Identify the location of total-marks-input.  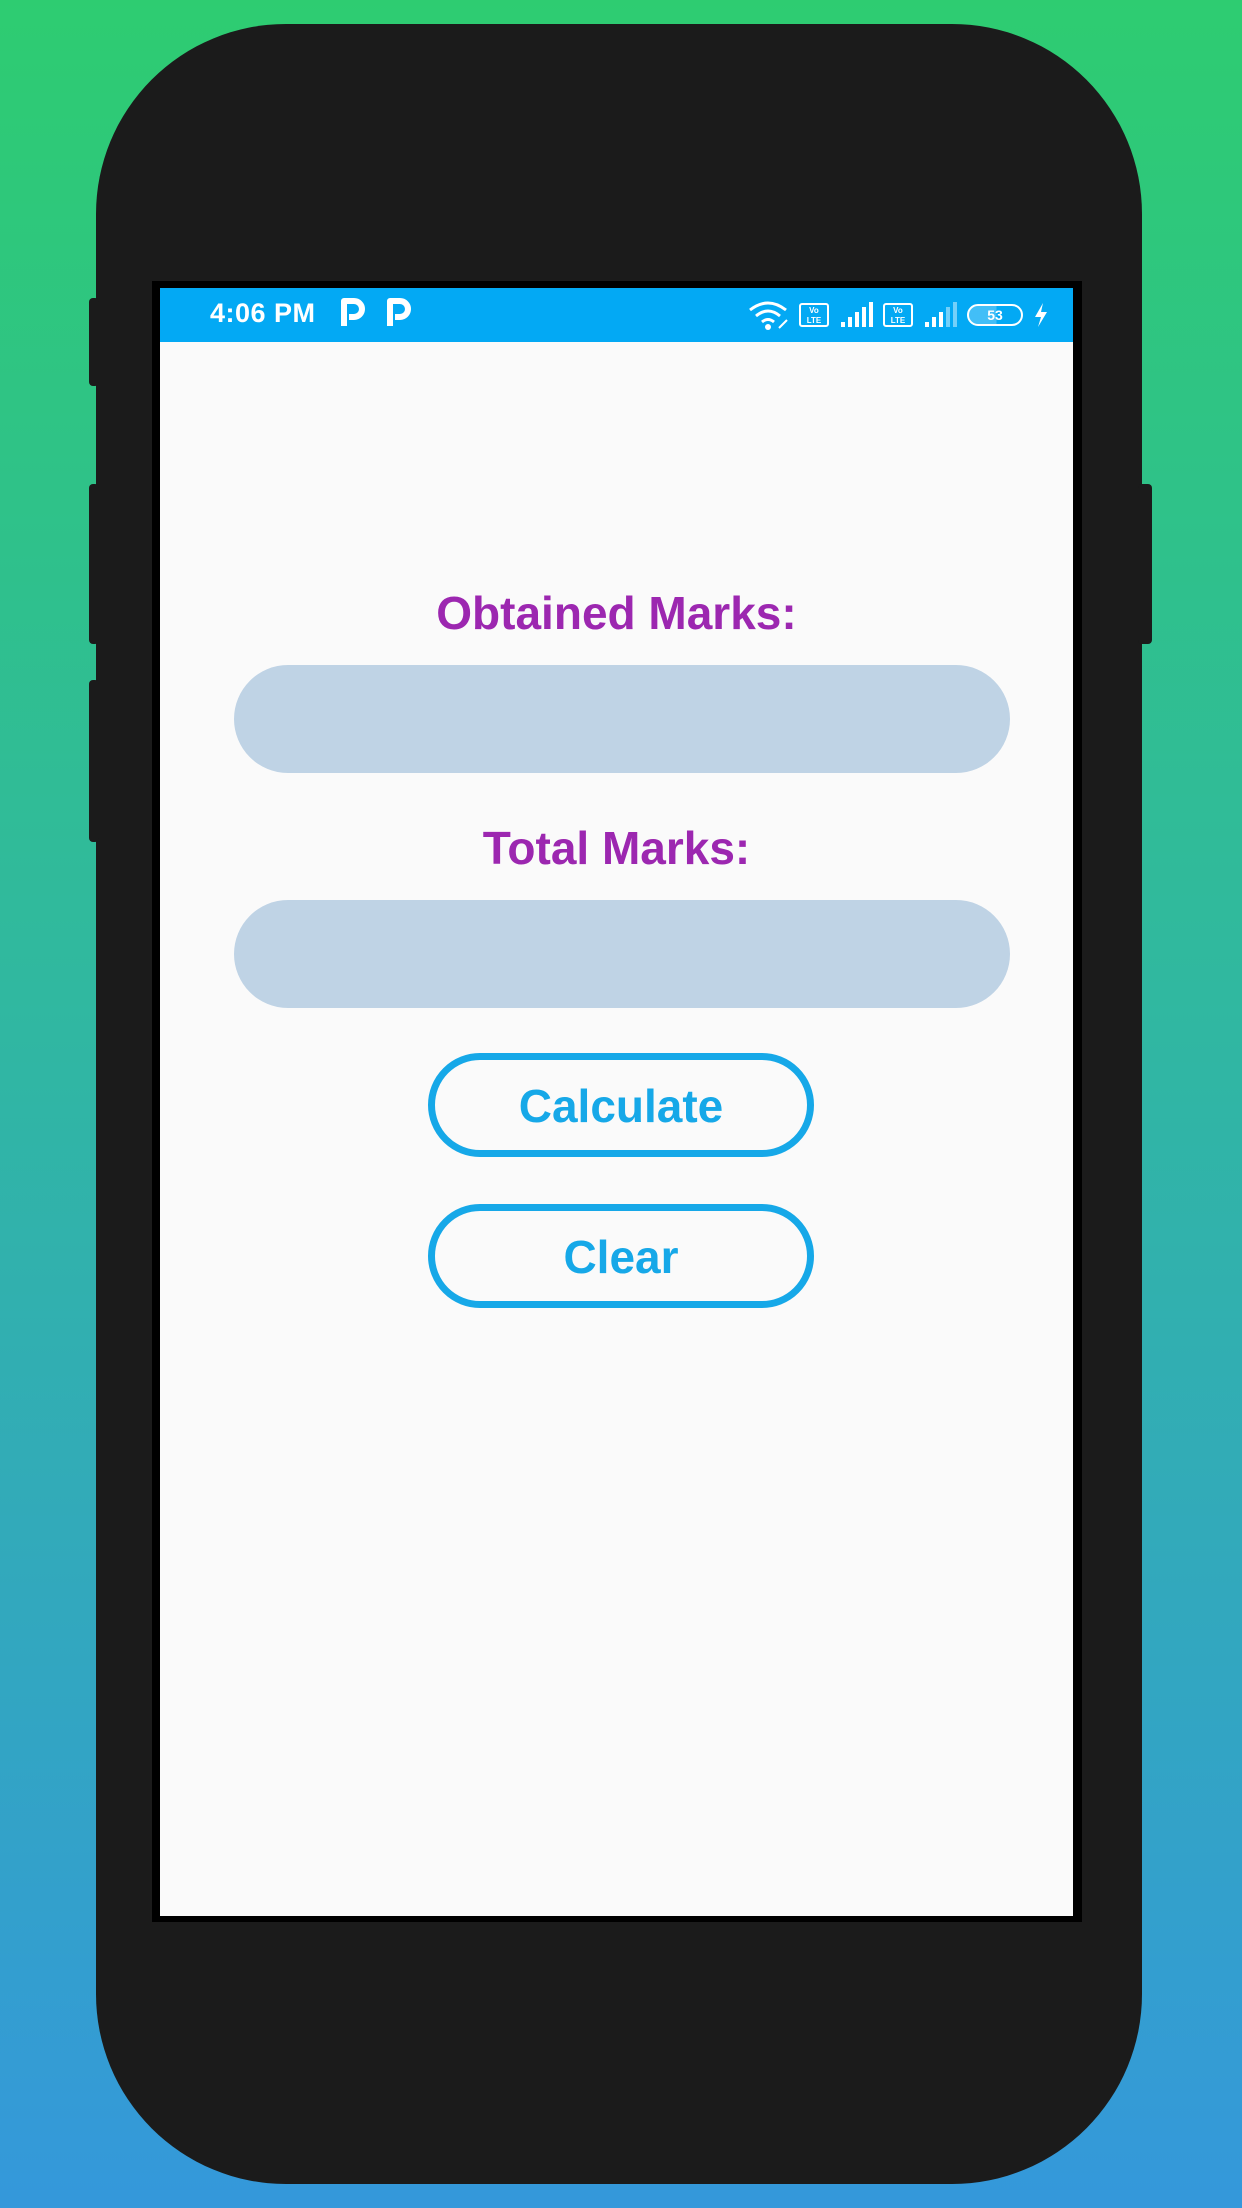
(622, 954).